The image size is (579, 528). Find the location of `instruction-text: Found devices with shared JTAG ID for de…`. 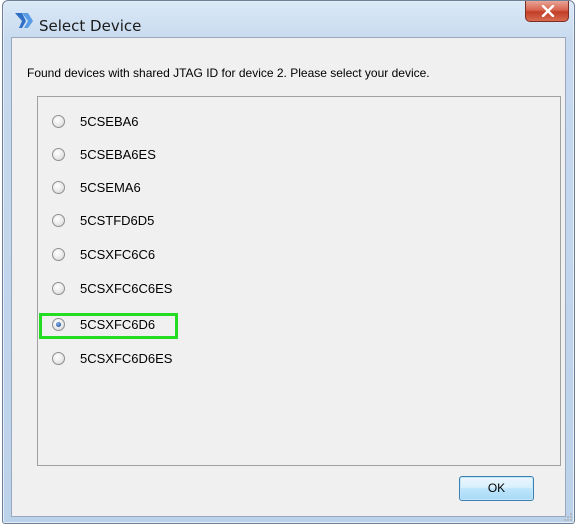

instruction-text: Found devices with shared JTAG ID for de… is located at coordinates (228, 73).